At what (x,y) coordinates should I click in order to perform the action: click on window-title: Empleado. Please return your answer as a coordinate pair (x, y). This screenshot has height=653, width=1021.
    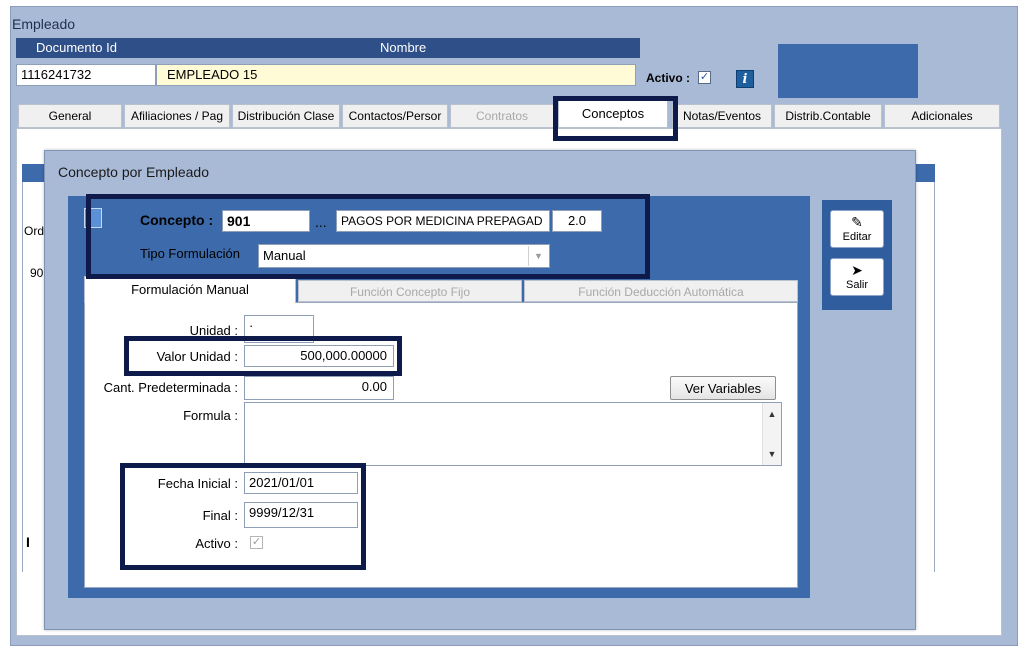
    Looking at the image, I should click on (44, 24).